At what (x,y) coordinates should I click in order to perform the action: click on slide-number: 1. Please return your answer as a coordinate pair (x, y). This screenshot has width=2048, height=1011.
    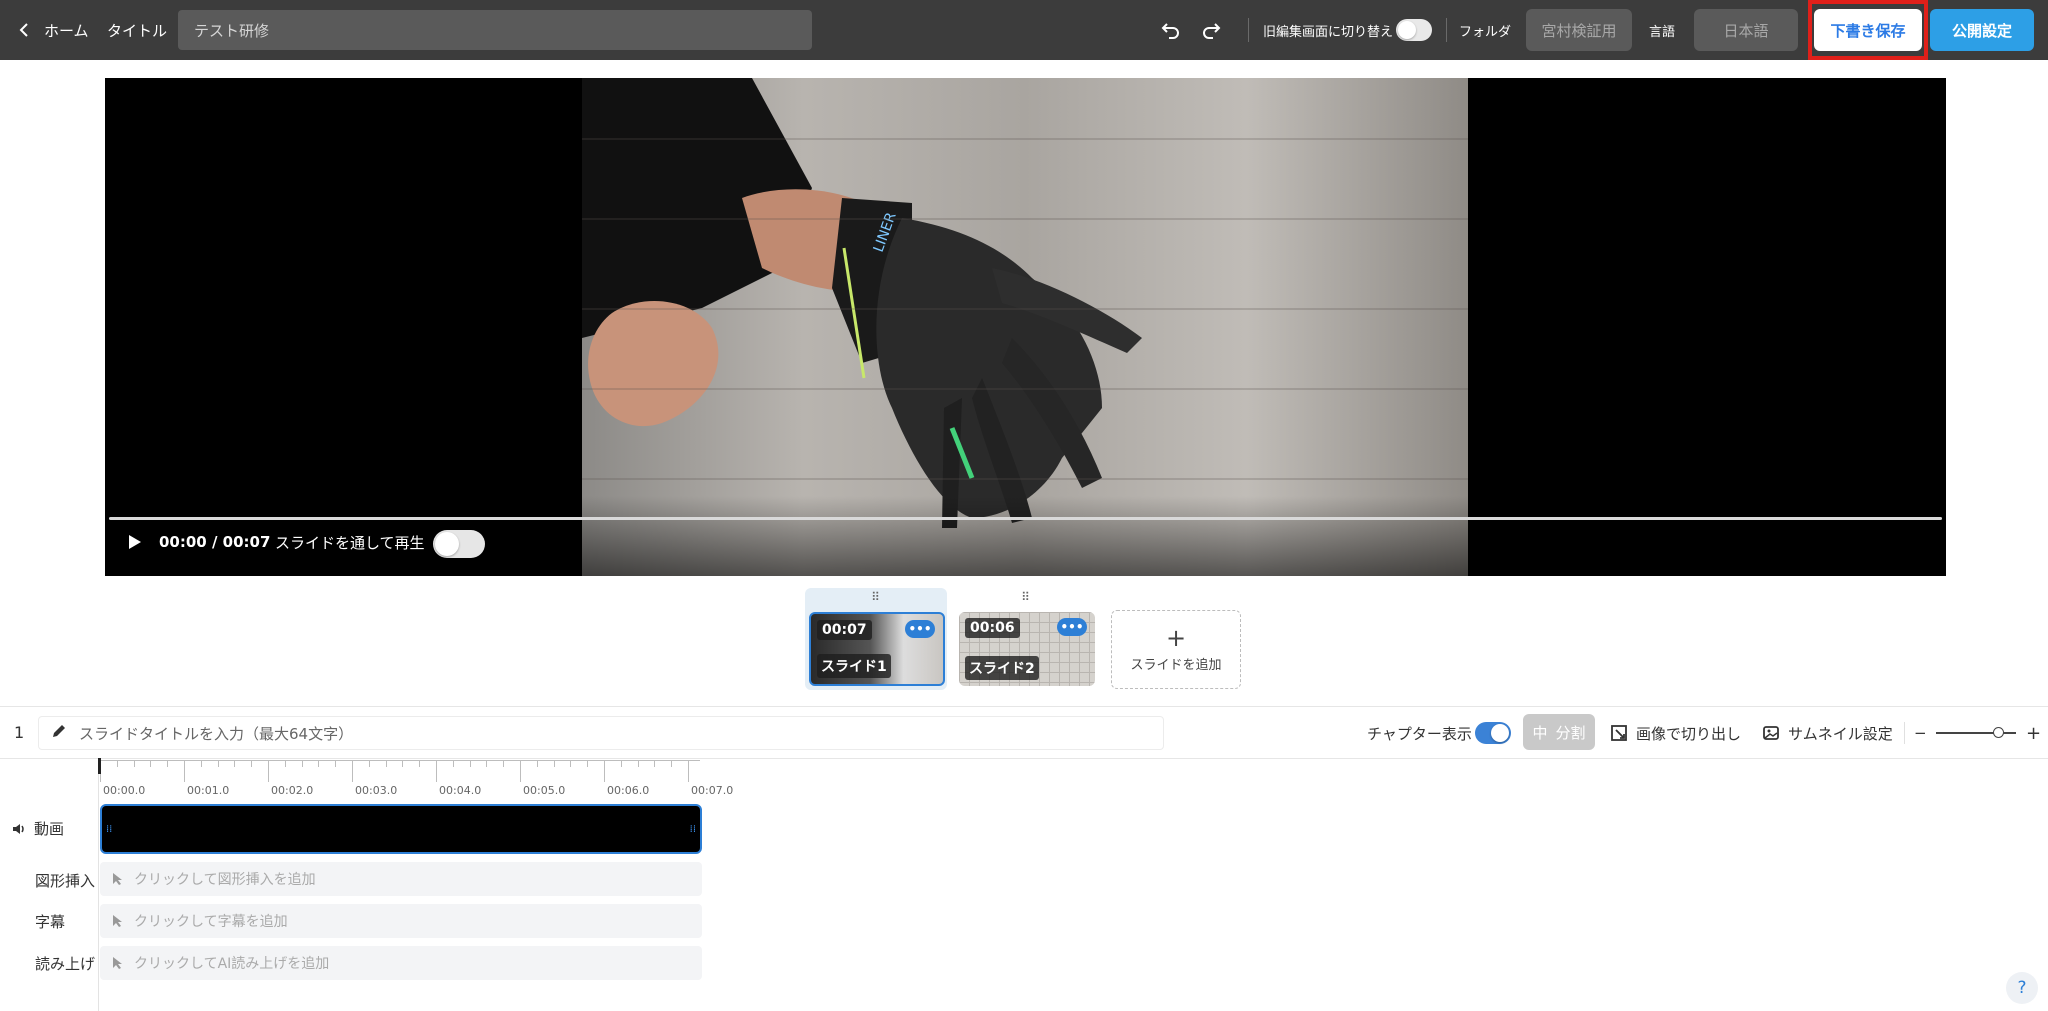
    Looking at the image, I should click on (19, 732).